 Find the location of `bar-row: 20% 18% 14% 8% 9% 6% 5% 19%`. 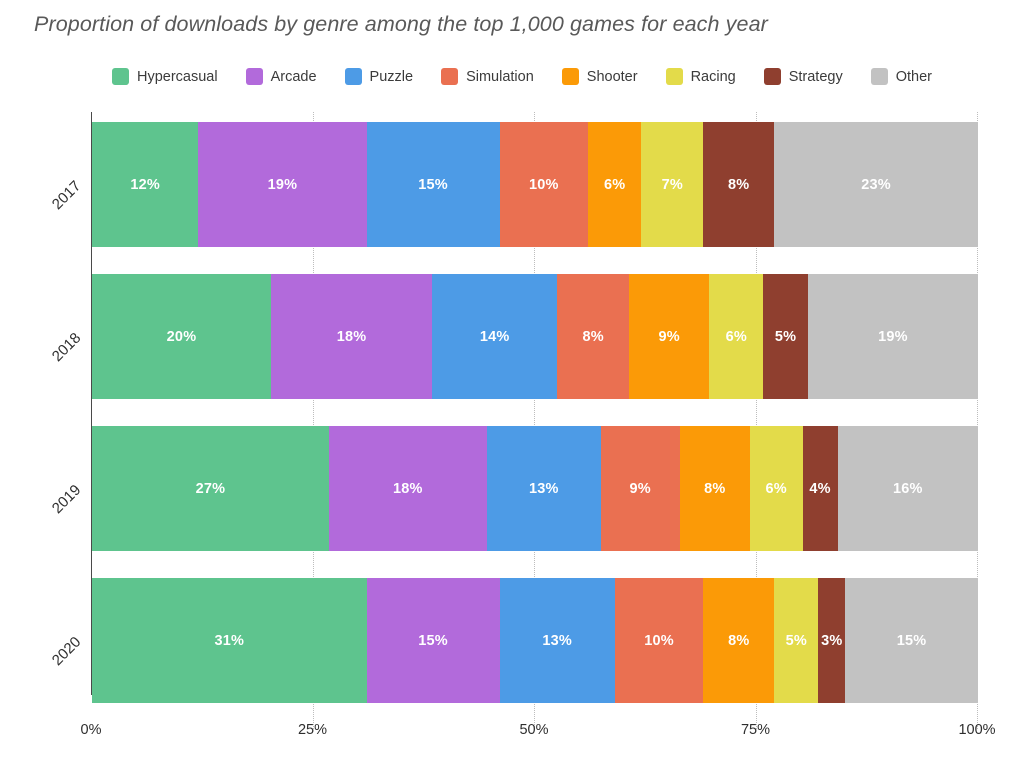

bar-row: 20% 18% 14% 8% 9% 6% 5% 19% is located at coordinates (535, 336).